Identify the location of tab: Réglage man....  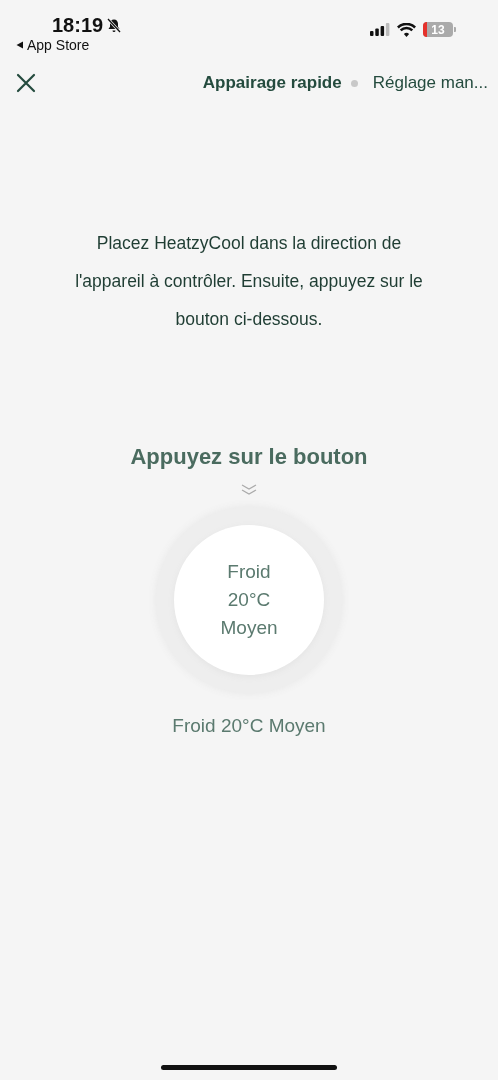
(430, 83).